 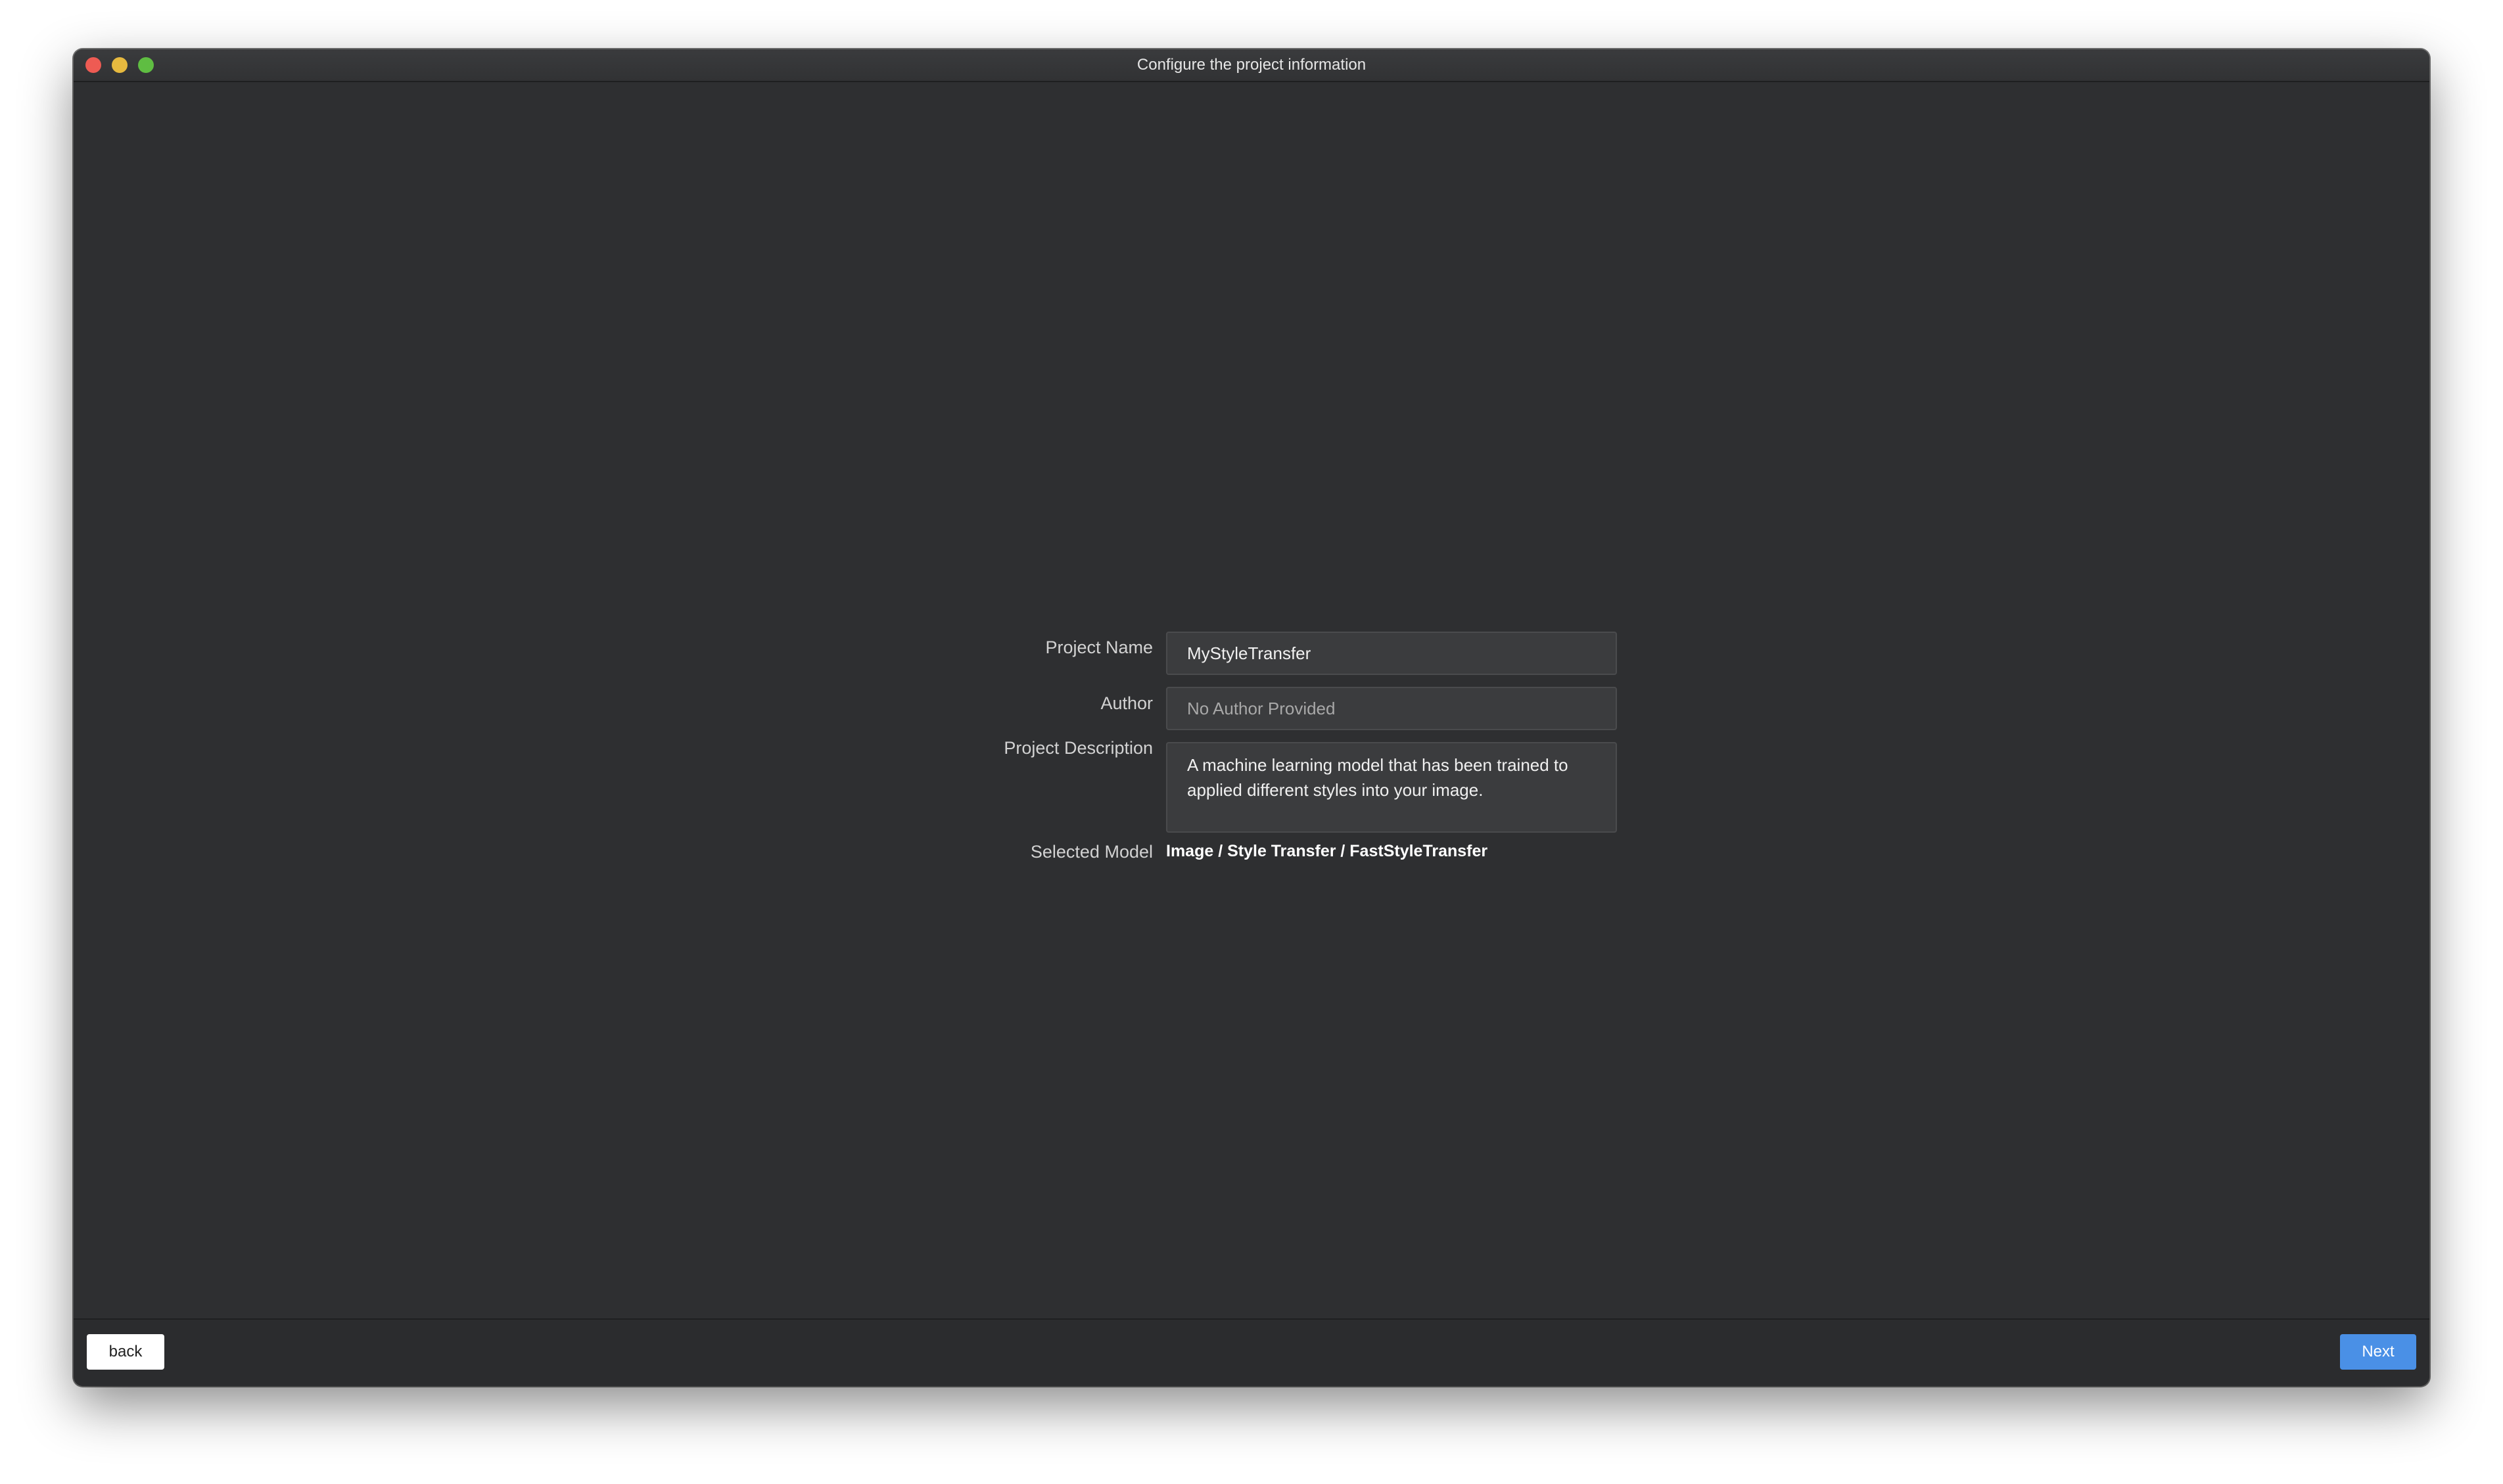 I want to click on project-name-input, so click(x=1391, y=653).